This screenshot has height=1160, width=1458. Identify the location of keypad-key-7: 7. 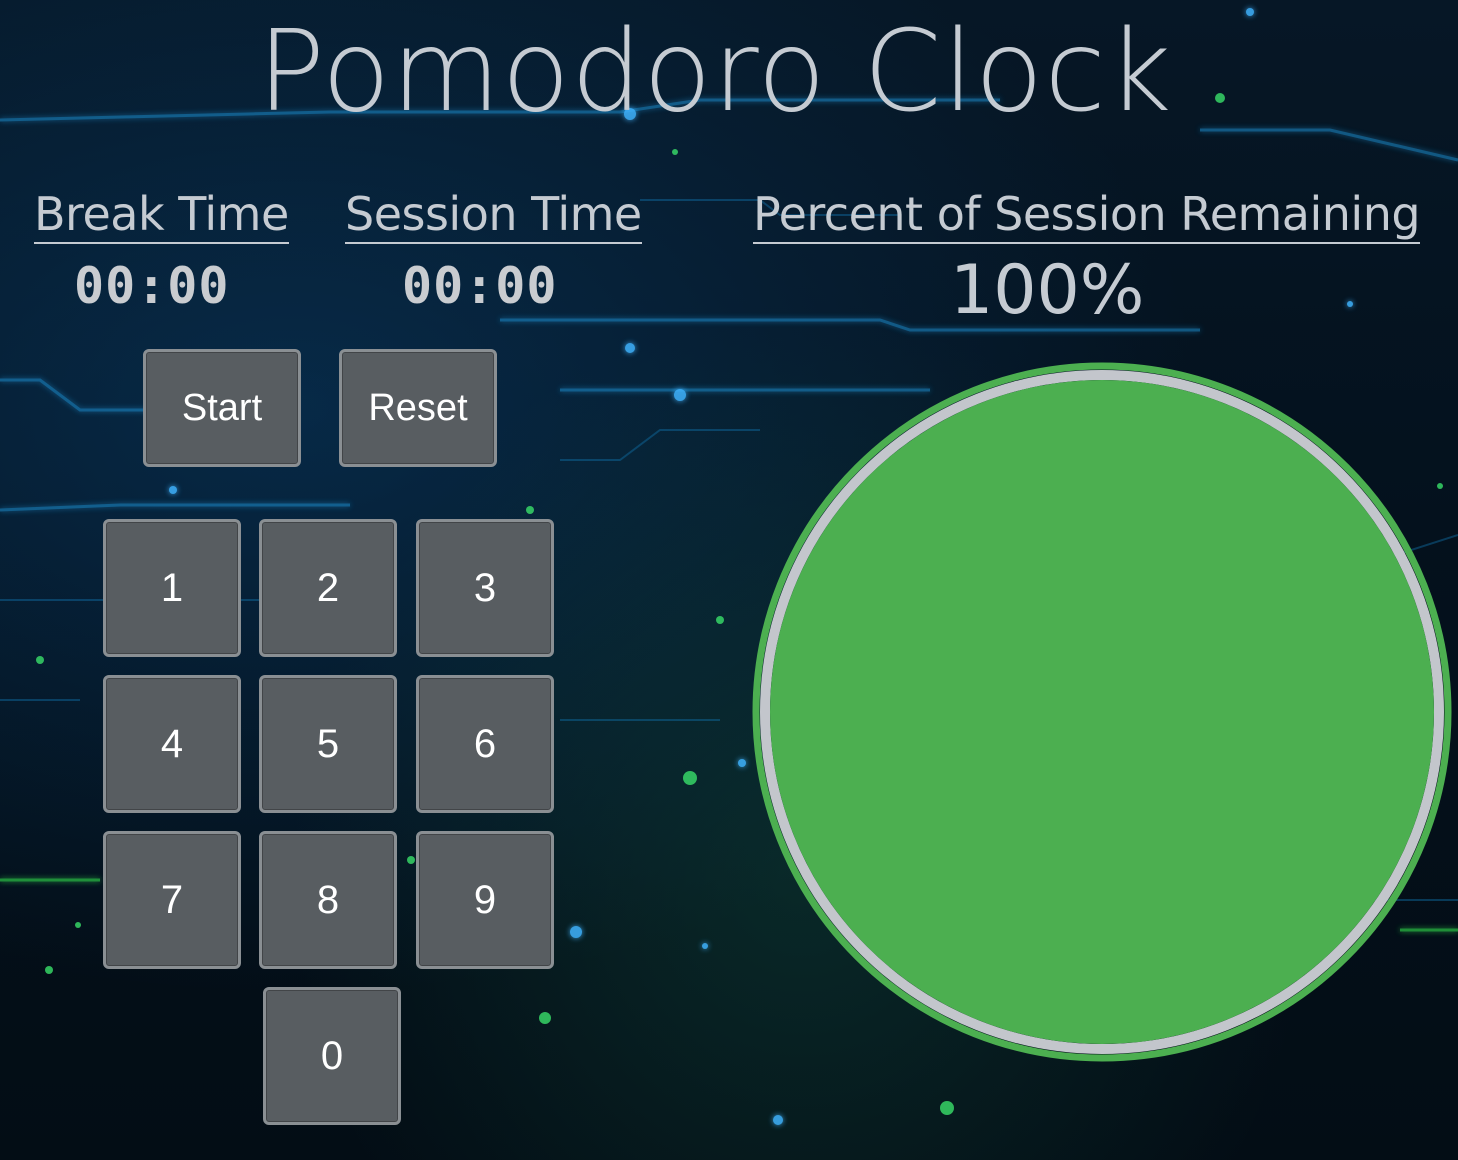
(172, 900).